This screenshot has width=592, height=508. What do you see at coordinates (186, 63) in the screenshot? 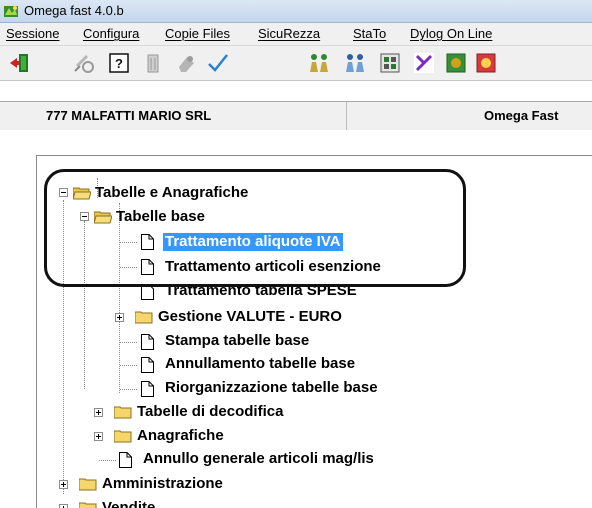
I see `eraser-icon` at bounding box center [186, 63].